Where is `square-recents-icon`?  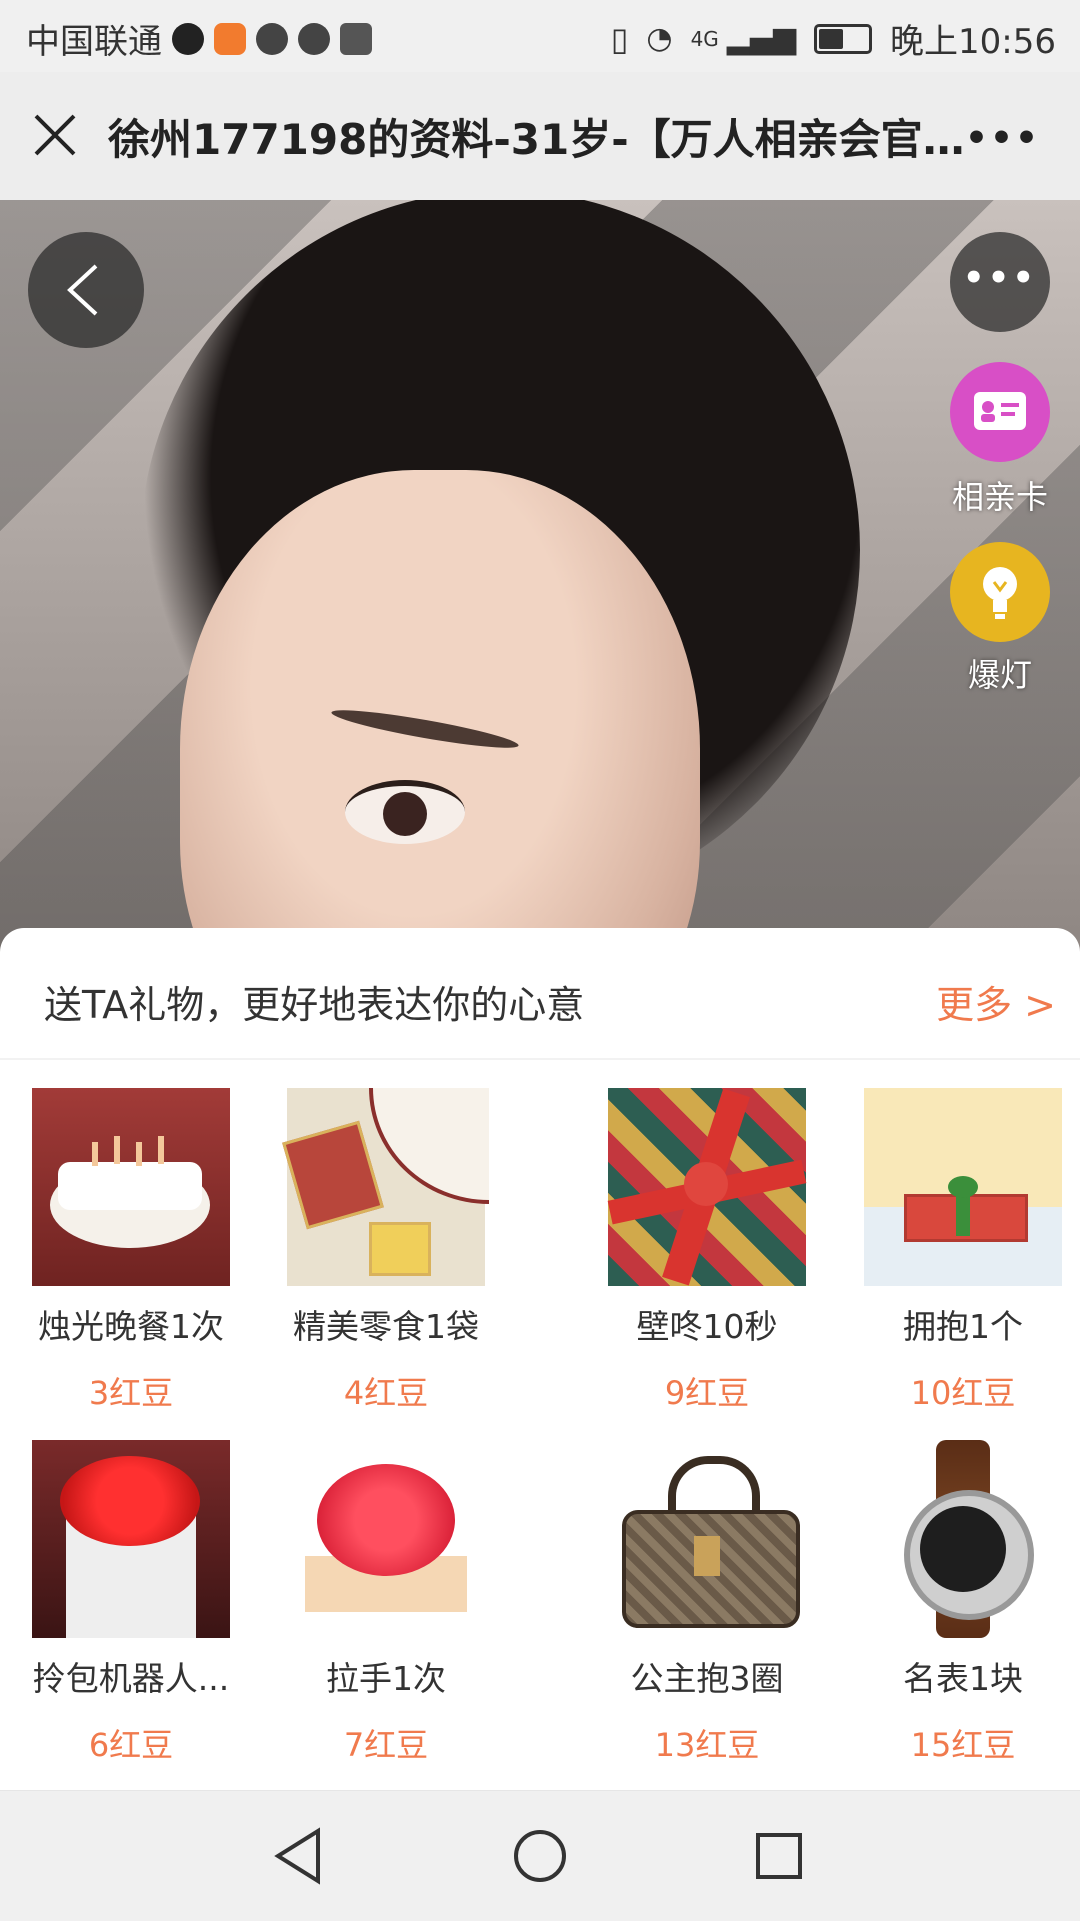
square-recents-icon is located at coordinates (779, 1856).